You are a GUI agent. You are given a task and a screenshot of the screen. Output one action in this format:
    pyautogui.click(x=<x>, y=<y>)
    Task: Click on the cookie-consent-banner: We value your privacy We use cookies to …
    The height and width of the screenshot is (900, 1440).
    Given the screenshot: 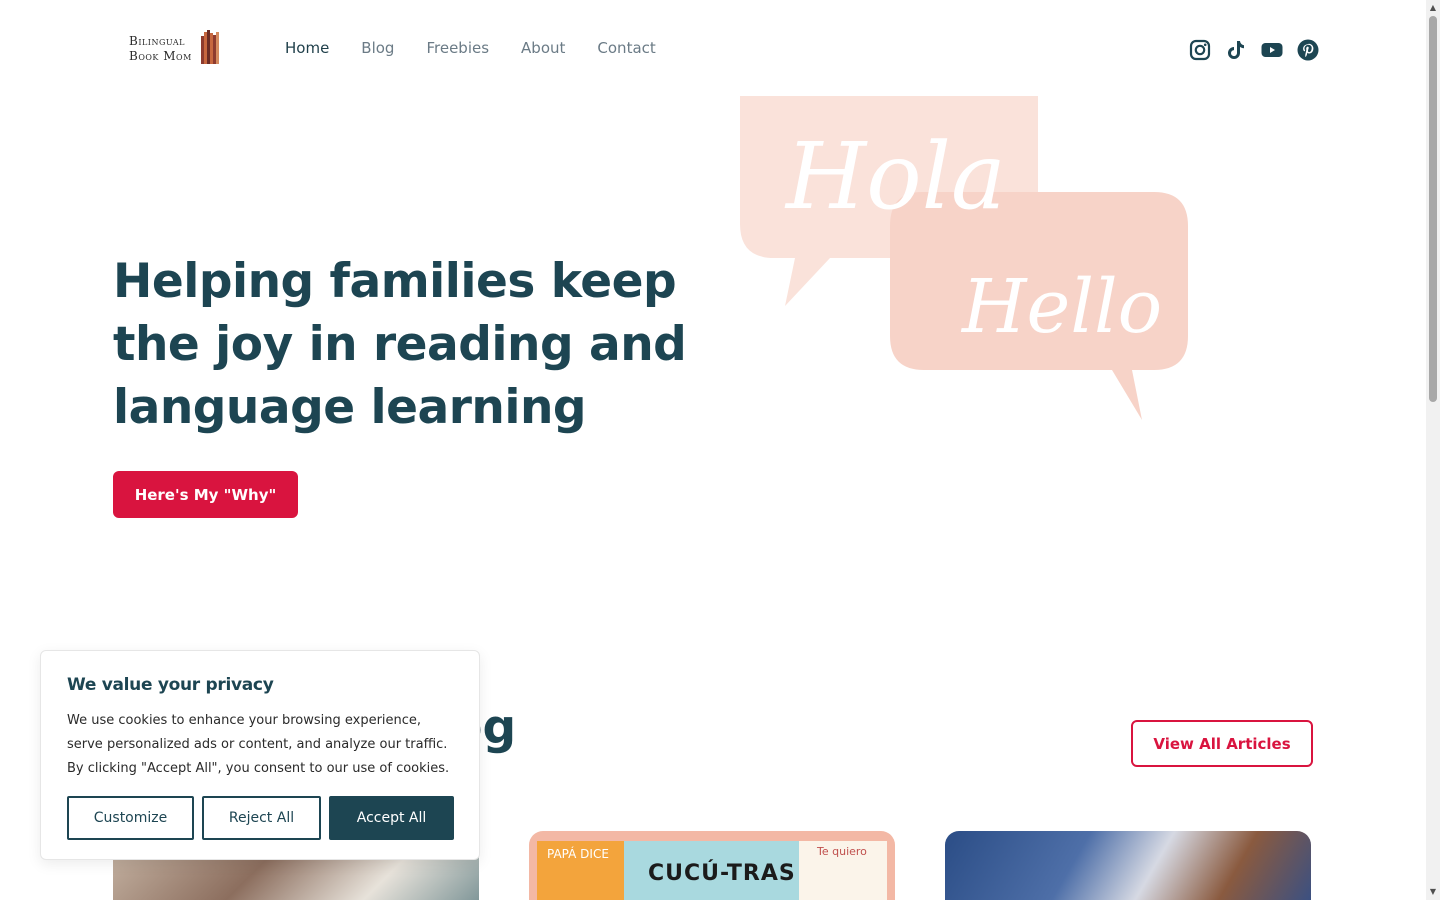 What is the action you would take?
    pyautogui.click(x=260, y=755)
    